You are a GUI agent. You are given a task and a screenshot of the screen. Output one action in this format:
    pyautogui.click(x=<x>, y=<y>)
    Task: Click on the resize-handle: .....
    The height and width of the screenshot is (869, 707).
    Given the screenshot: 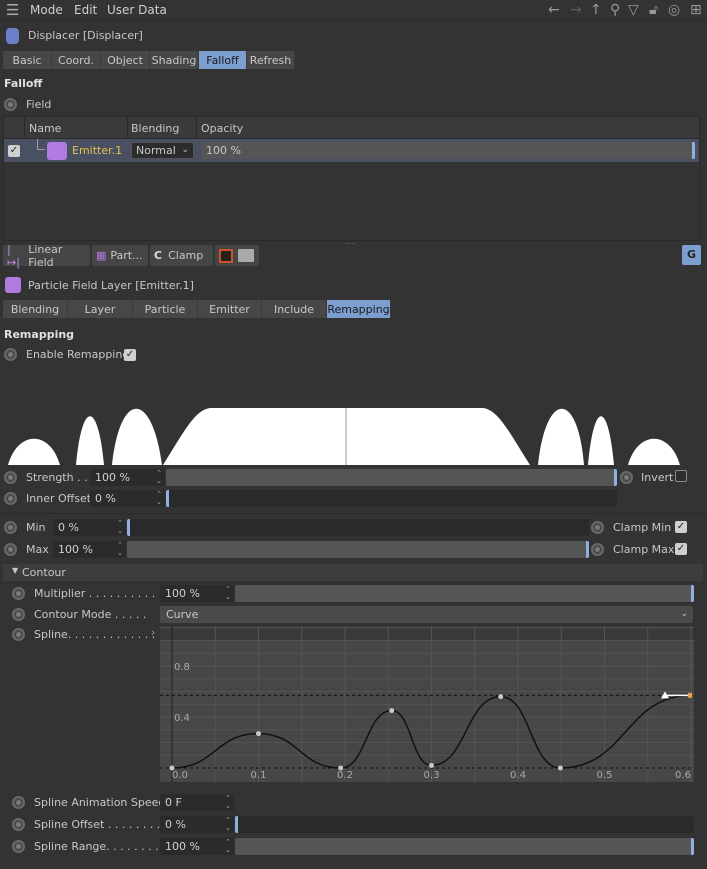 What is the action you would take?
    pyautogui.click(x=350, y=242)
    